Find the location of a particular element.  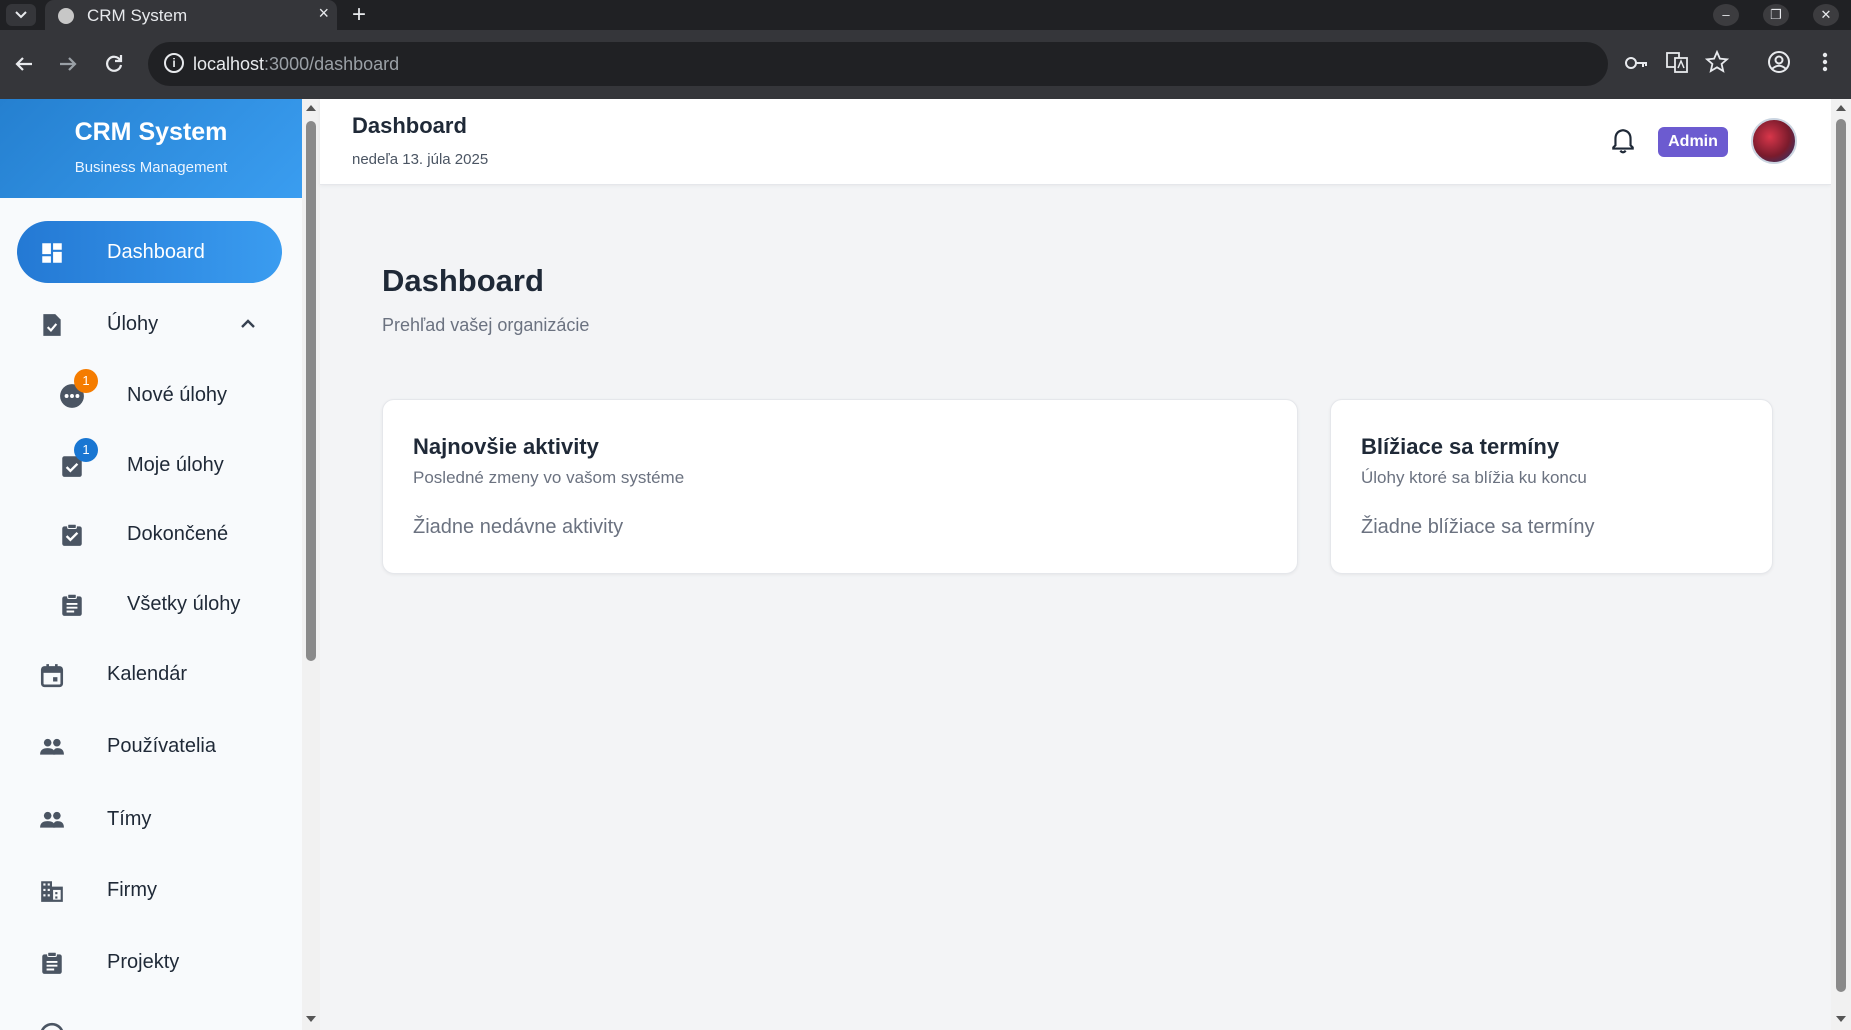

brand-subtitle: Business Management is located at coordinates (151, 167).